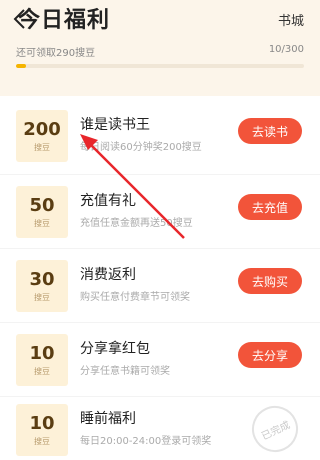 This screenshot has width=320, height=460. I want to click on task-description: 购买任意付费章节可领奖, so click(135, 297).